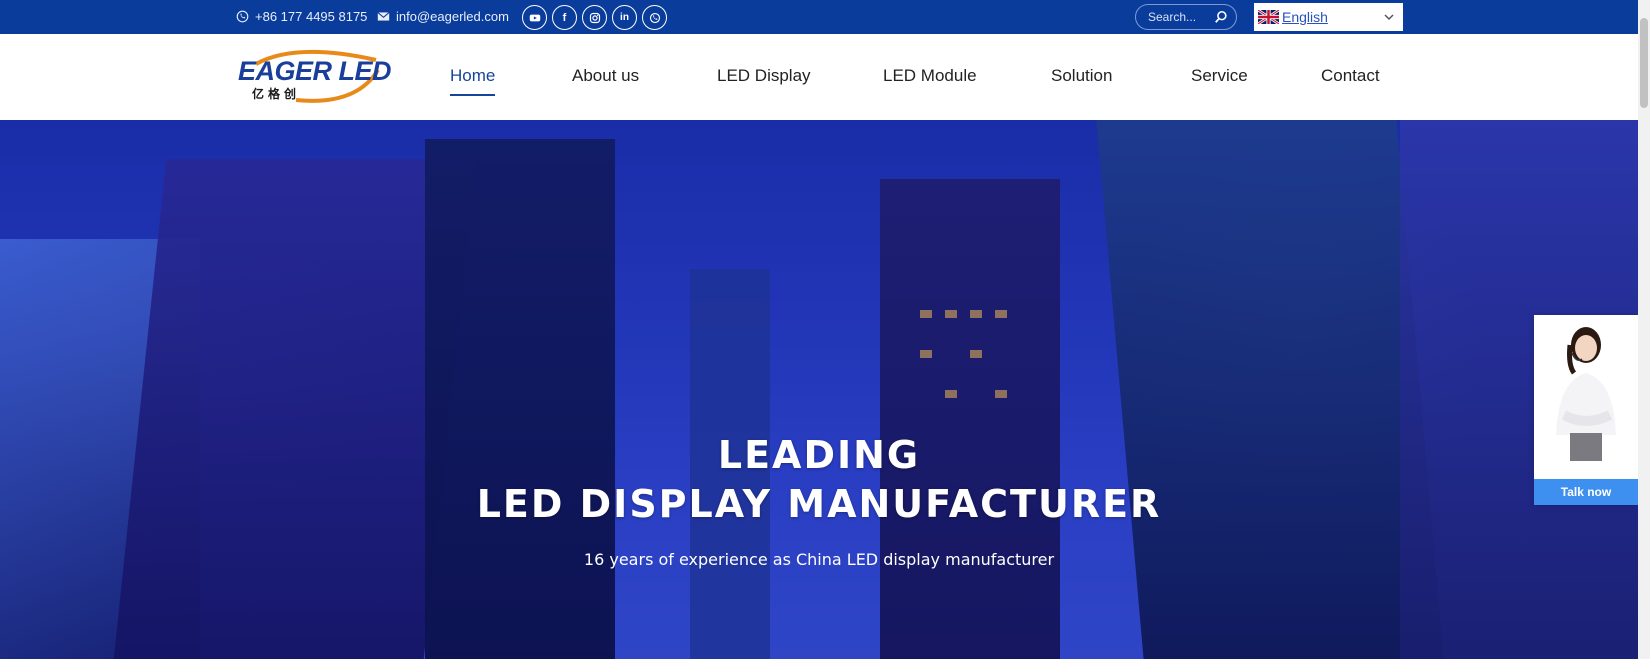  What do you see at coordinates (383, 16) in the screenshot?
I see `mail-icon` at bounding box center [383, 16].